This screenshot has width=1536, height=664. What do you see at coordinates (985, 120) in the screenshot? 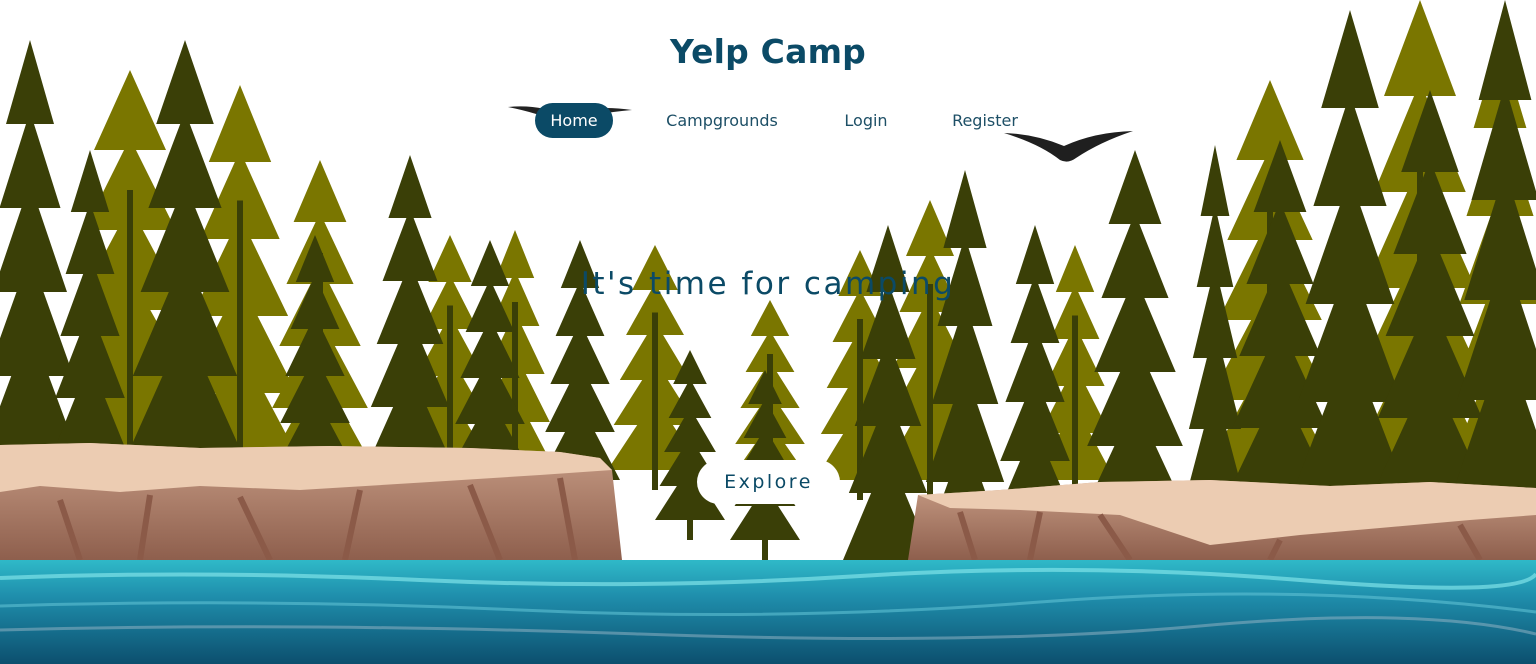
I see `nav-register-link: Register` at bounding box center [985, 120].